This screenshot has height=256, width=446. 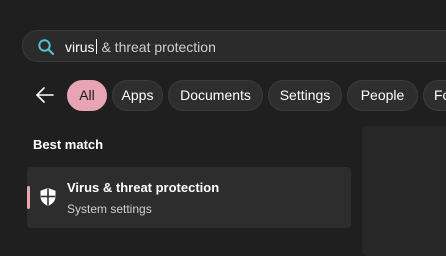 I want to click on search-autocomplete-text: & threat protection, so click(x=156, y=47).